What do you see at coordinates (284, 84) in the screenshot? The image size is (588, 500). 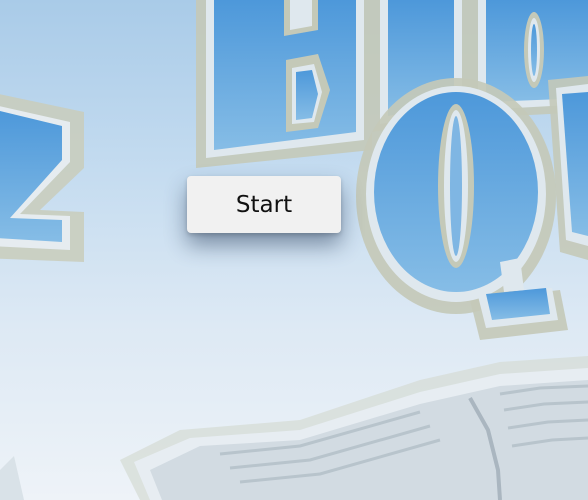 I see `logo-letter-b` at bounding box center [284, 84].